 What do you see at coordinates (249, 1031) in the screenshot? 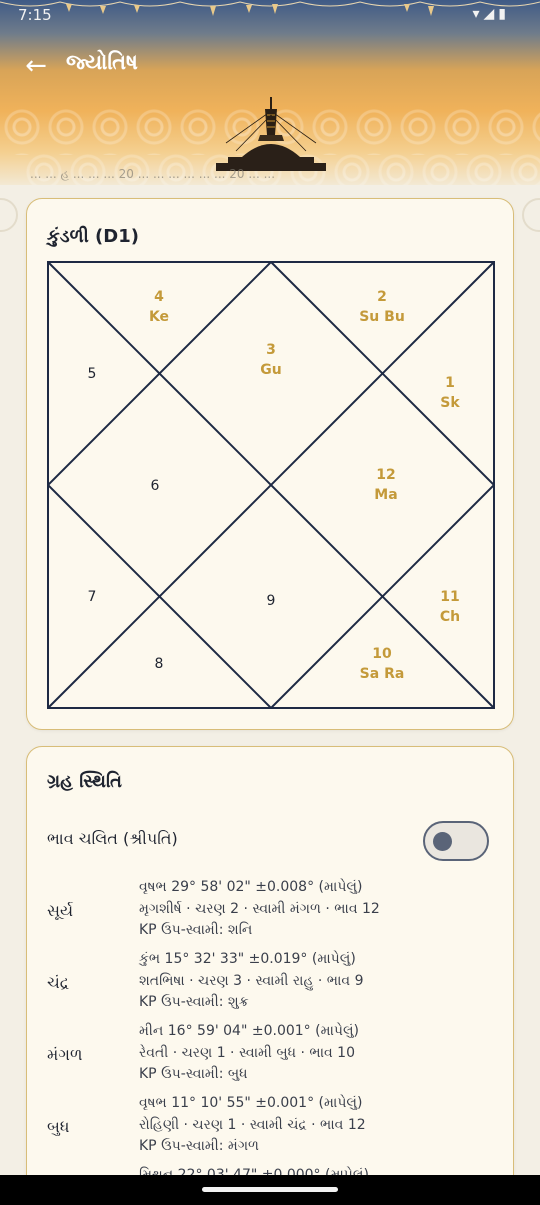
I see `planet-position: મીન 16° 59' 04" ±0.001° (માપેલું)` at bounding box center [249, 1031].